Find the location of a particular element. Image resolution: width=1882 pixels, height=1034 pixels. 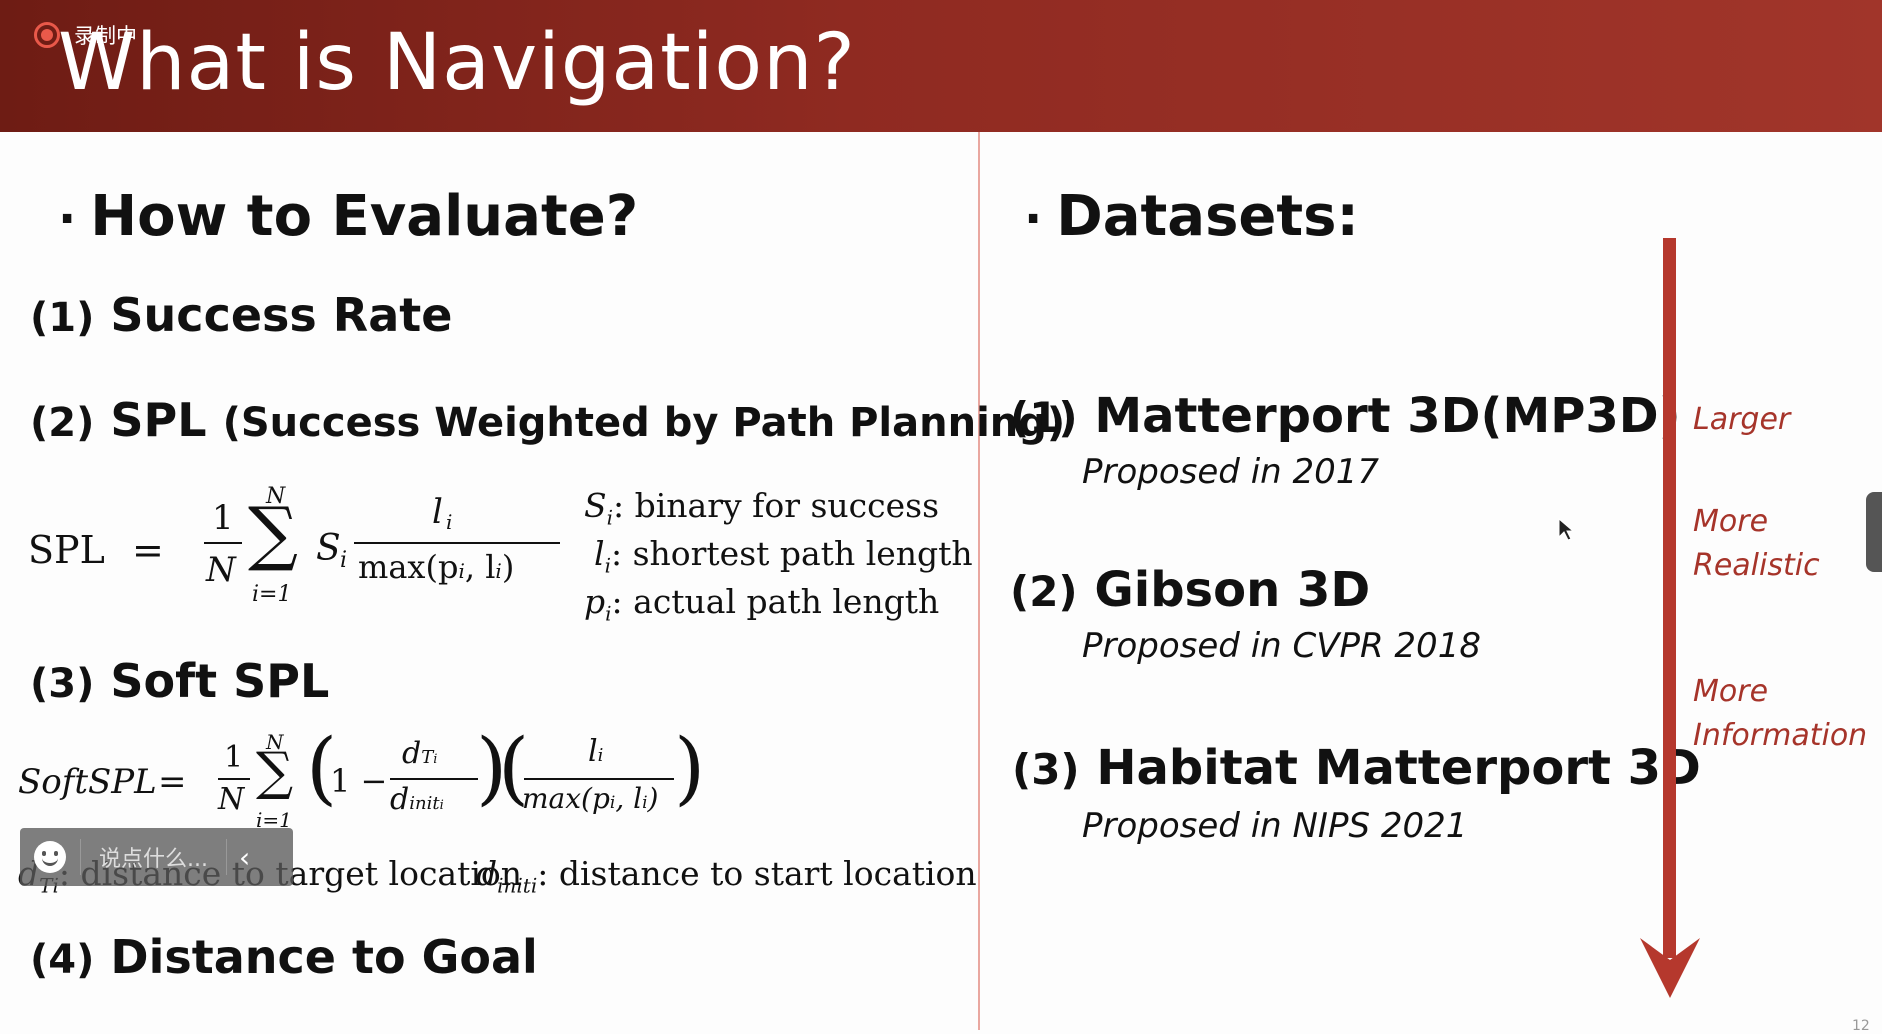

dataset-gibson: (2) Gibson 3D is located at coordinates (1190, 590).